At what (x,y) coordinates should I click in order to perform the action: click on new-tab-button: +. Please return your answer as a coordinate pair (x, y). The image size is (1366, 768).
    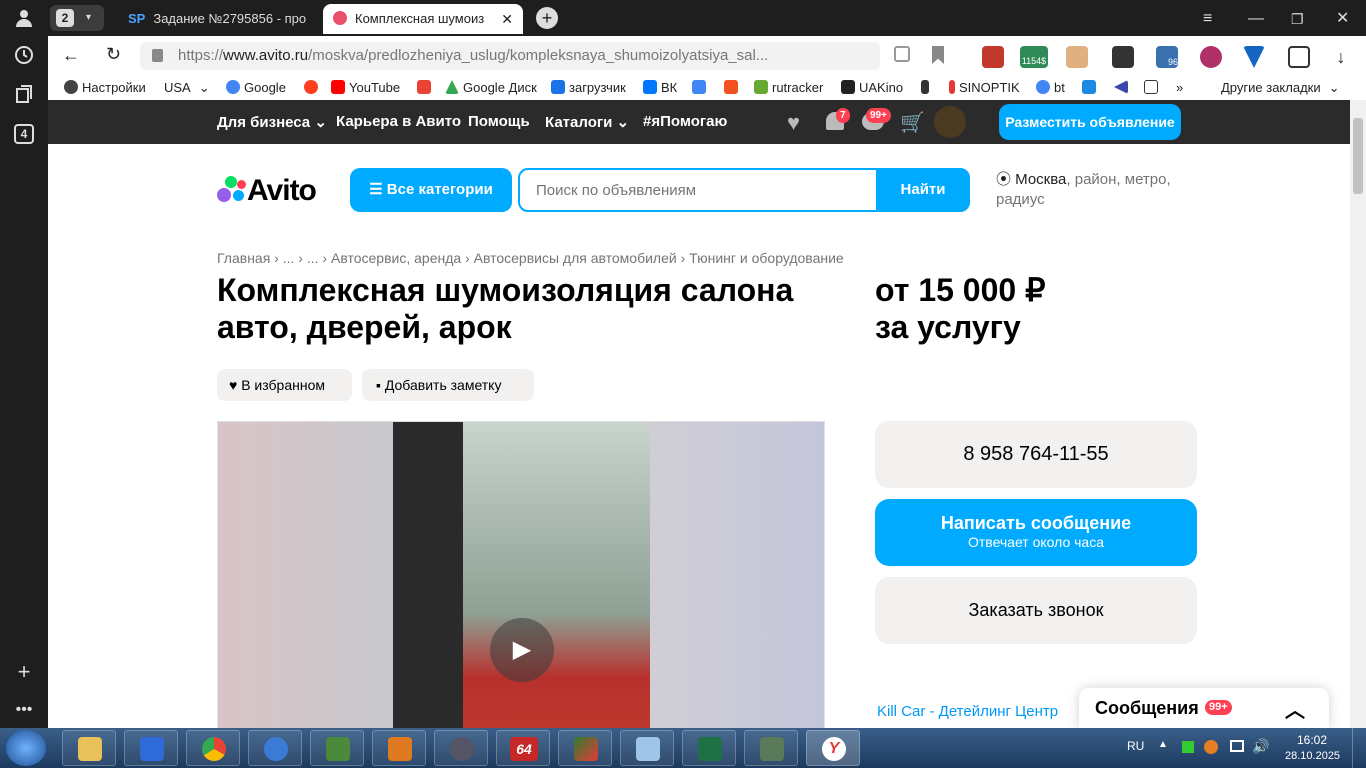
    Looking at the image, I should click on (547, 18).